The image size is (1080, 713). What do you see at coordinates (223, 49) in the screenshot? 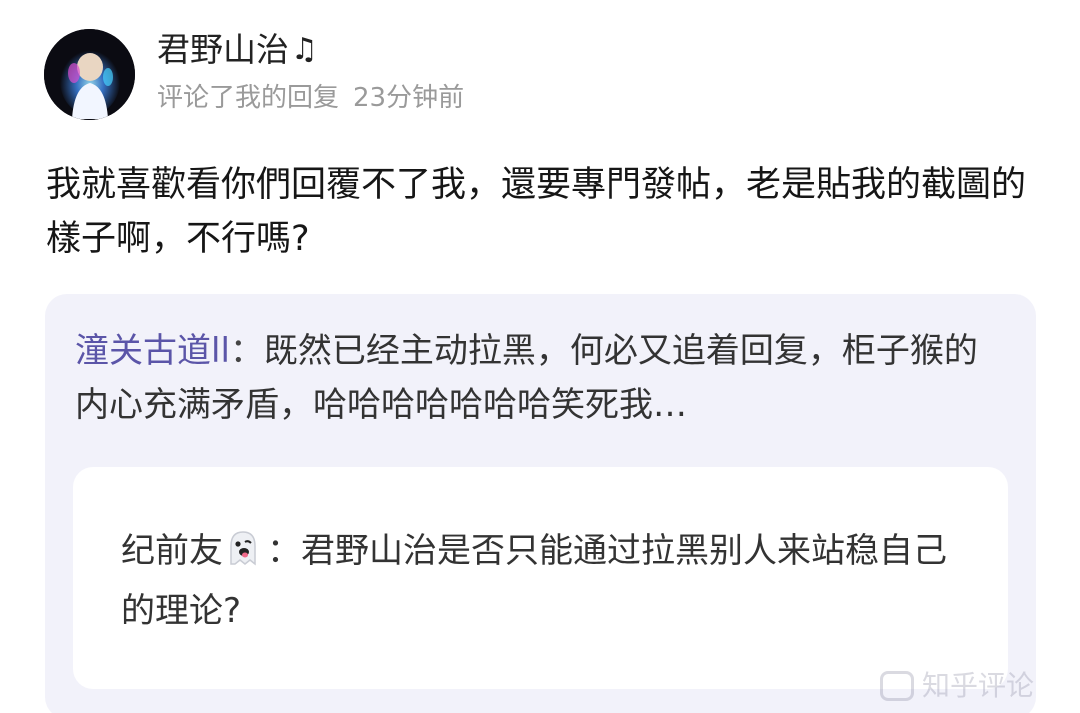
I see `username-text: 君野山治` at bounding box center [223, 49].